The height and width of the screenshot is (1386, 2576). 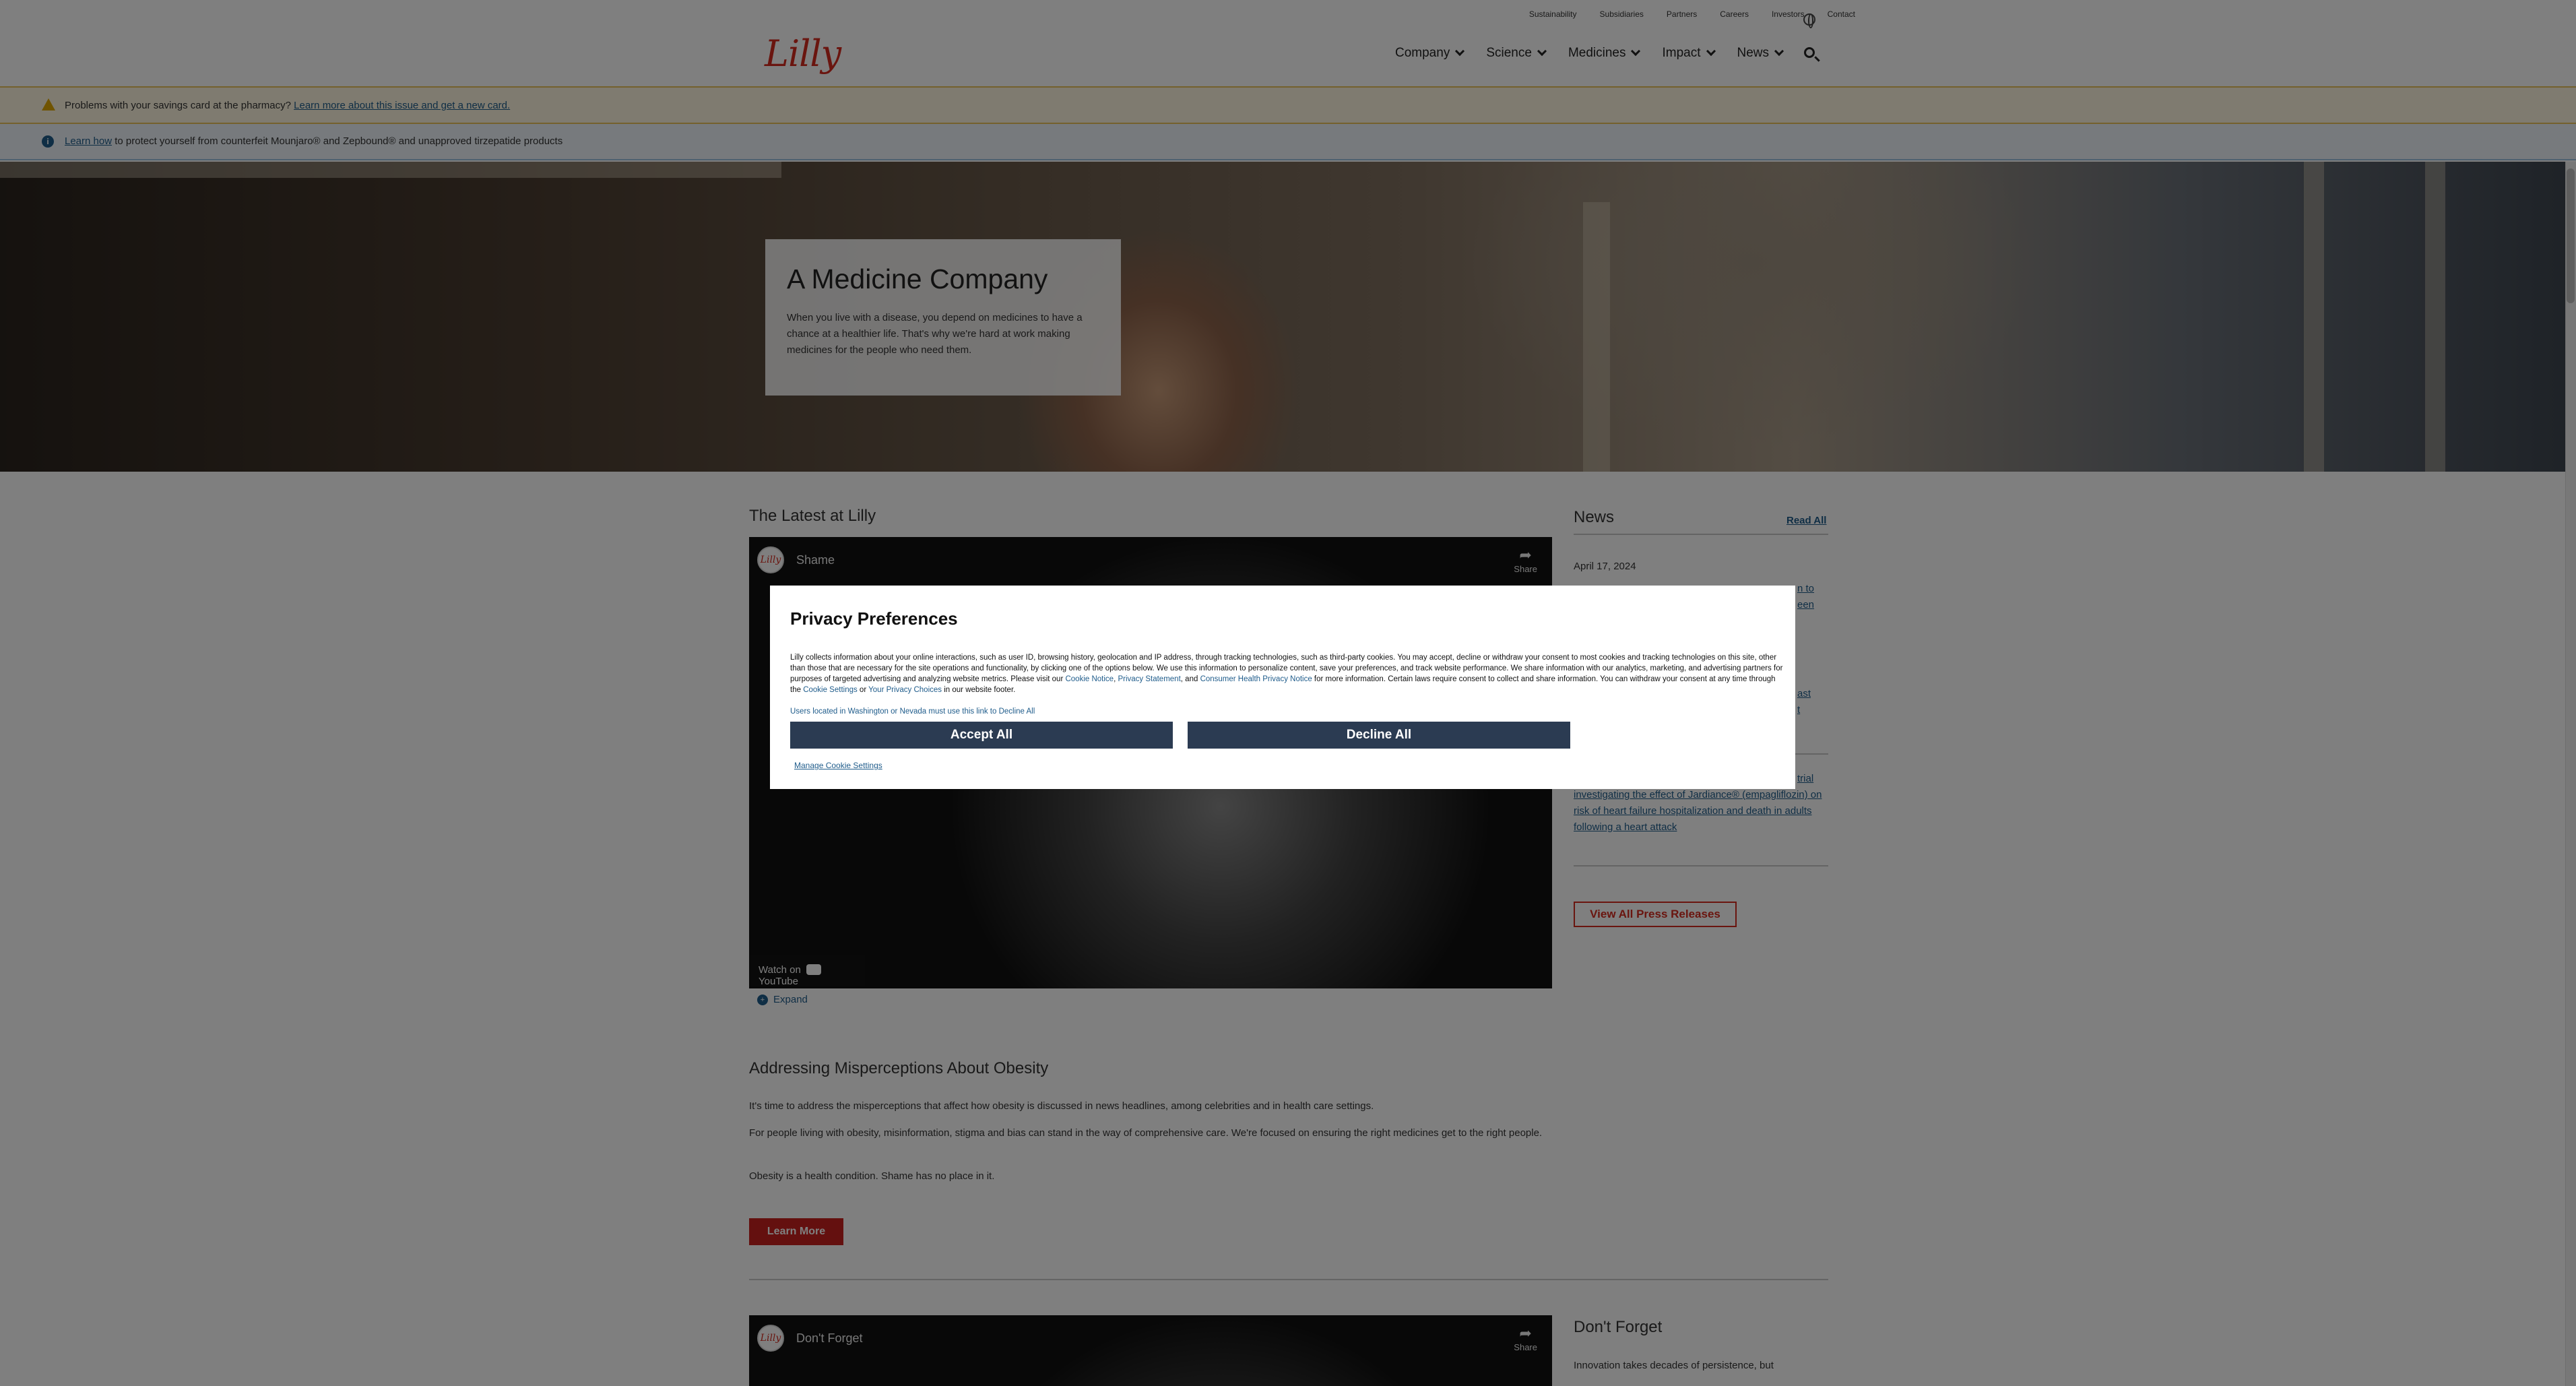 What do you see at coordinates (830, 690) in the screenshot?
I see `cookie-settings-link: Cookie Settings` at bounding box center [830, 690].